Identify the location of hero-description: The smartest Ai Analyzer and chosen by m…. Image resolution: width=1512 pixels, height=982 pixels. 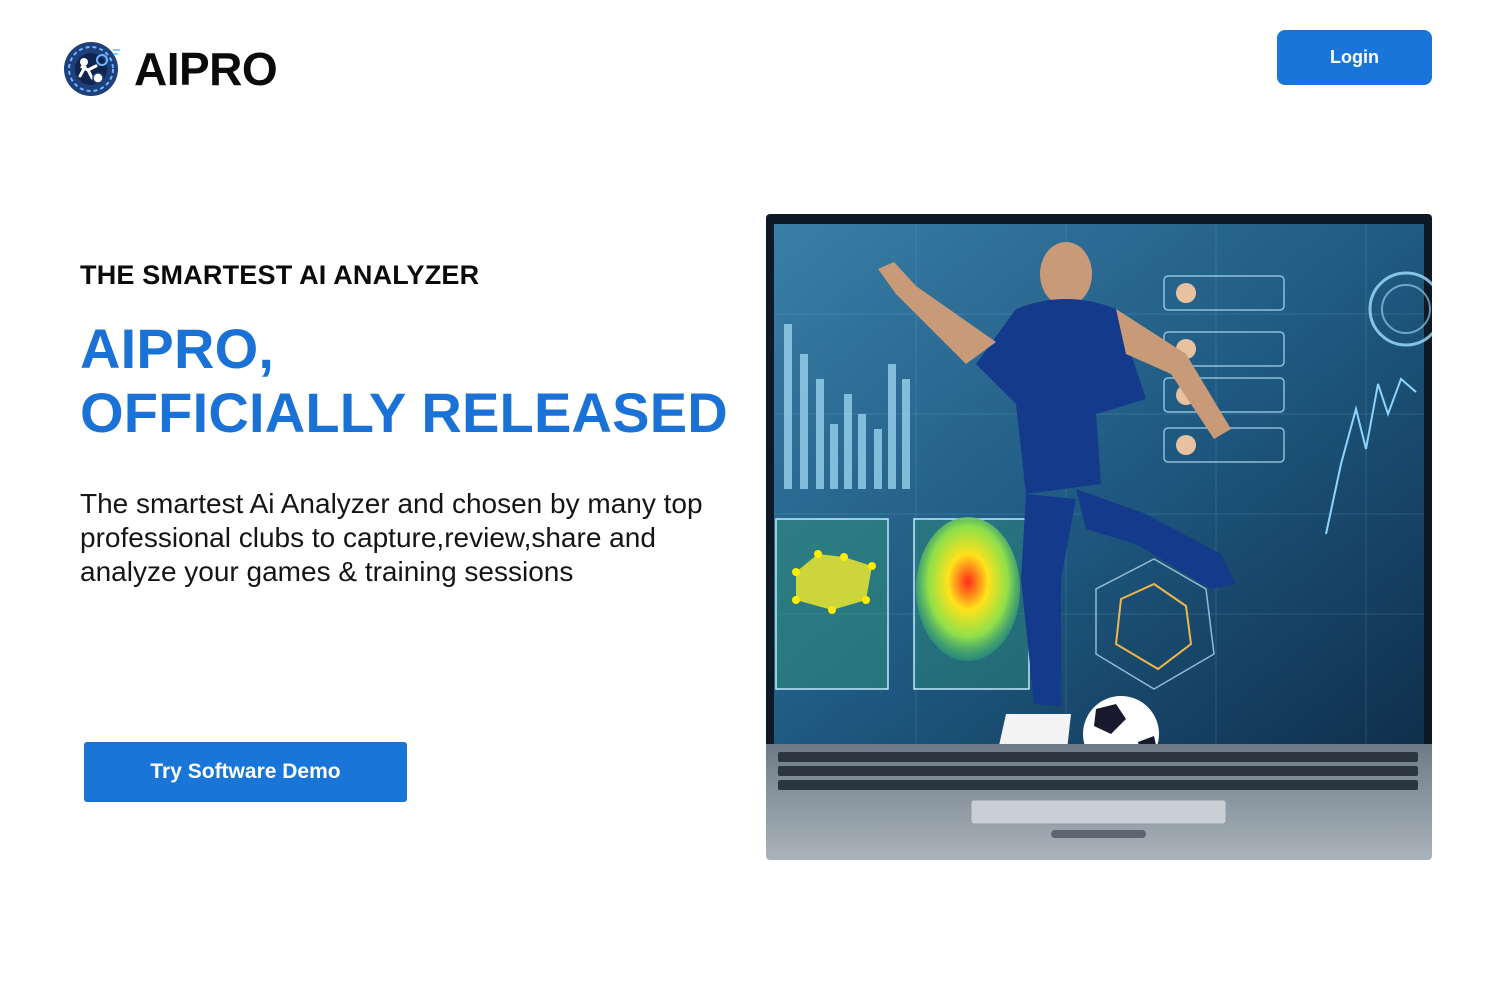
(391, 537).